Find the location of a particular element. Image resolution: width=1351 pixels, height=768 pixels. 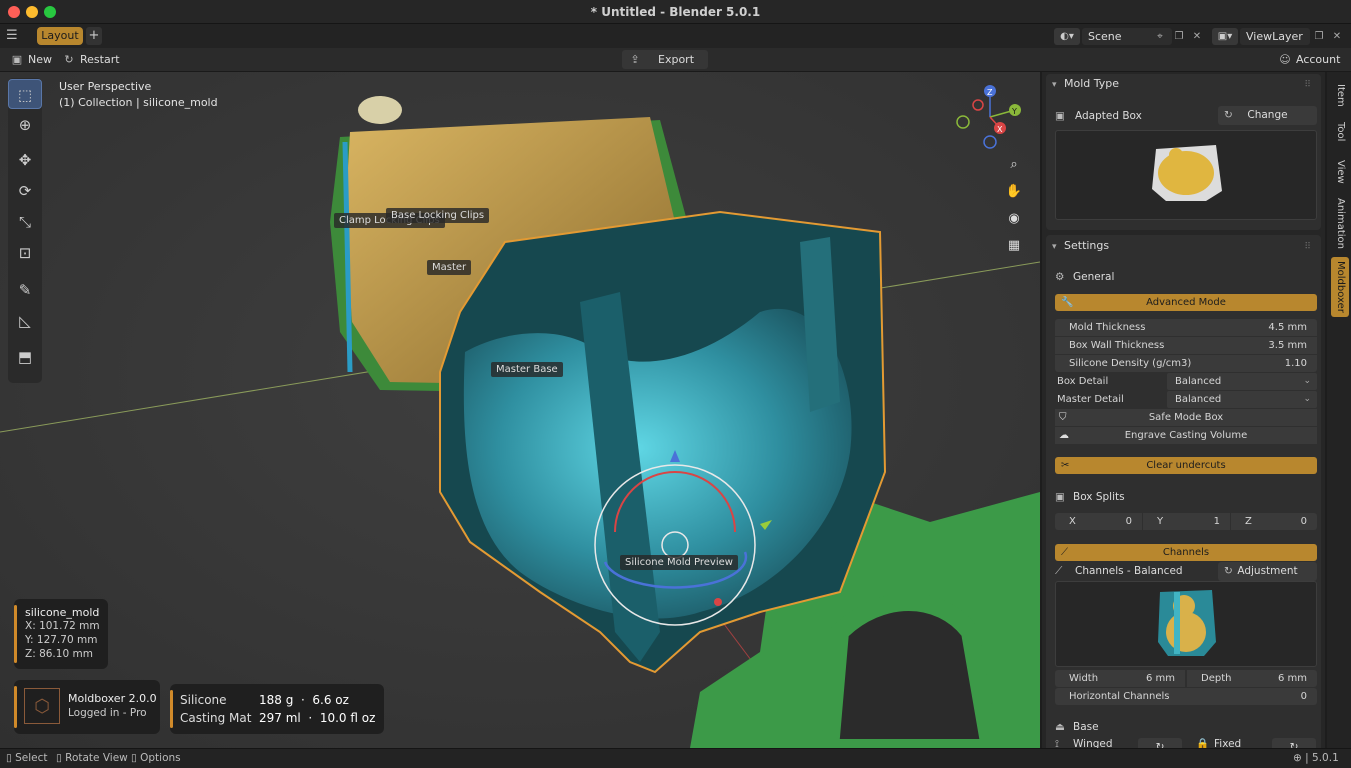

lock-icon: 🔒 is located at coordinates (1203, 743).